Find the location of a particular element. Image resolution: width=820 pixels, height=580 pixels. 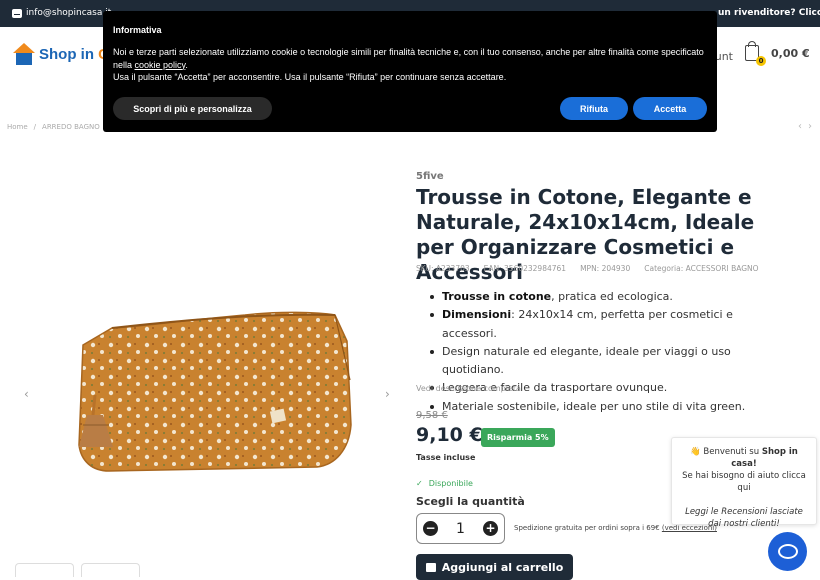

cart-button: 0 0,00 € is located at coordinates (777, 53).